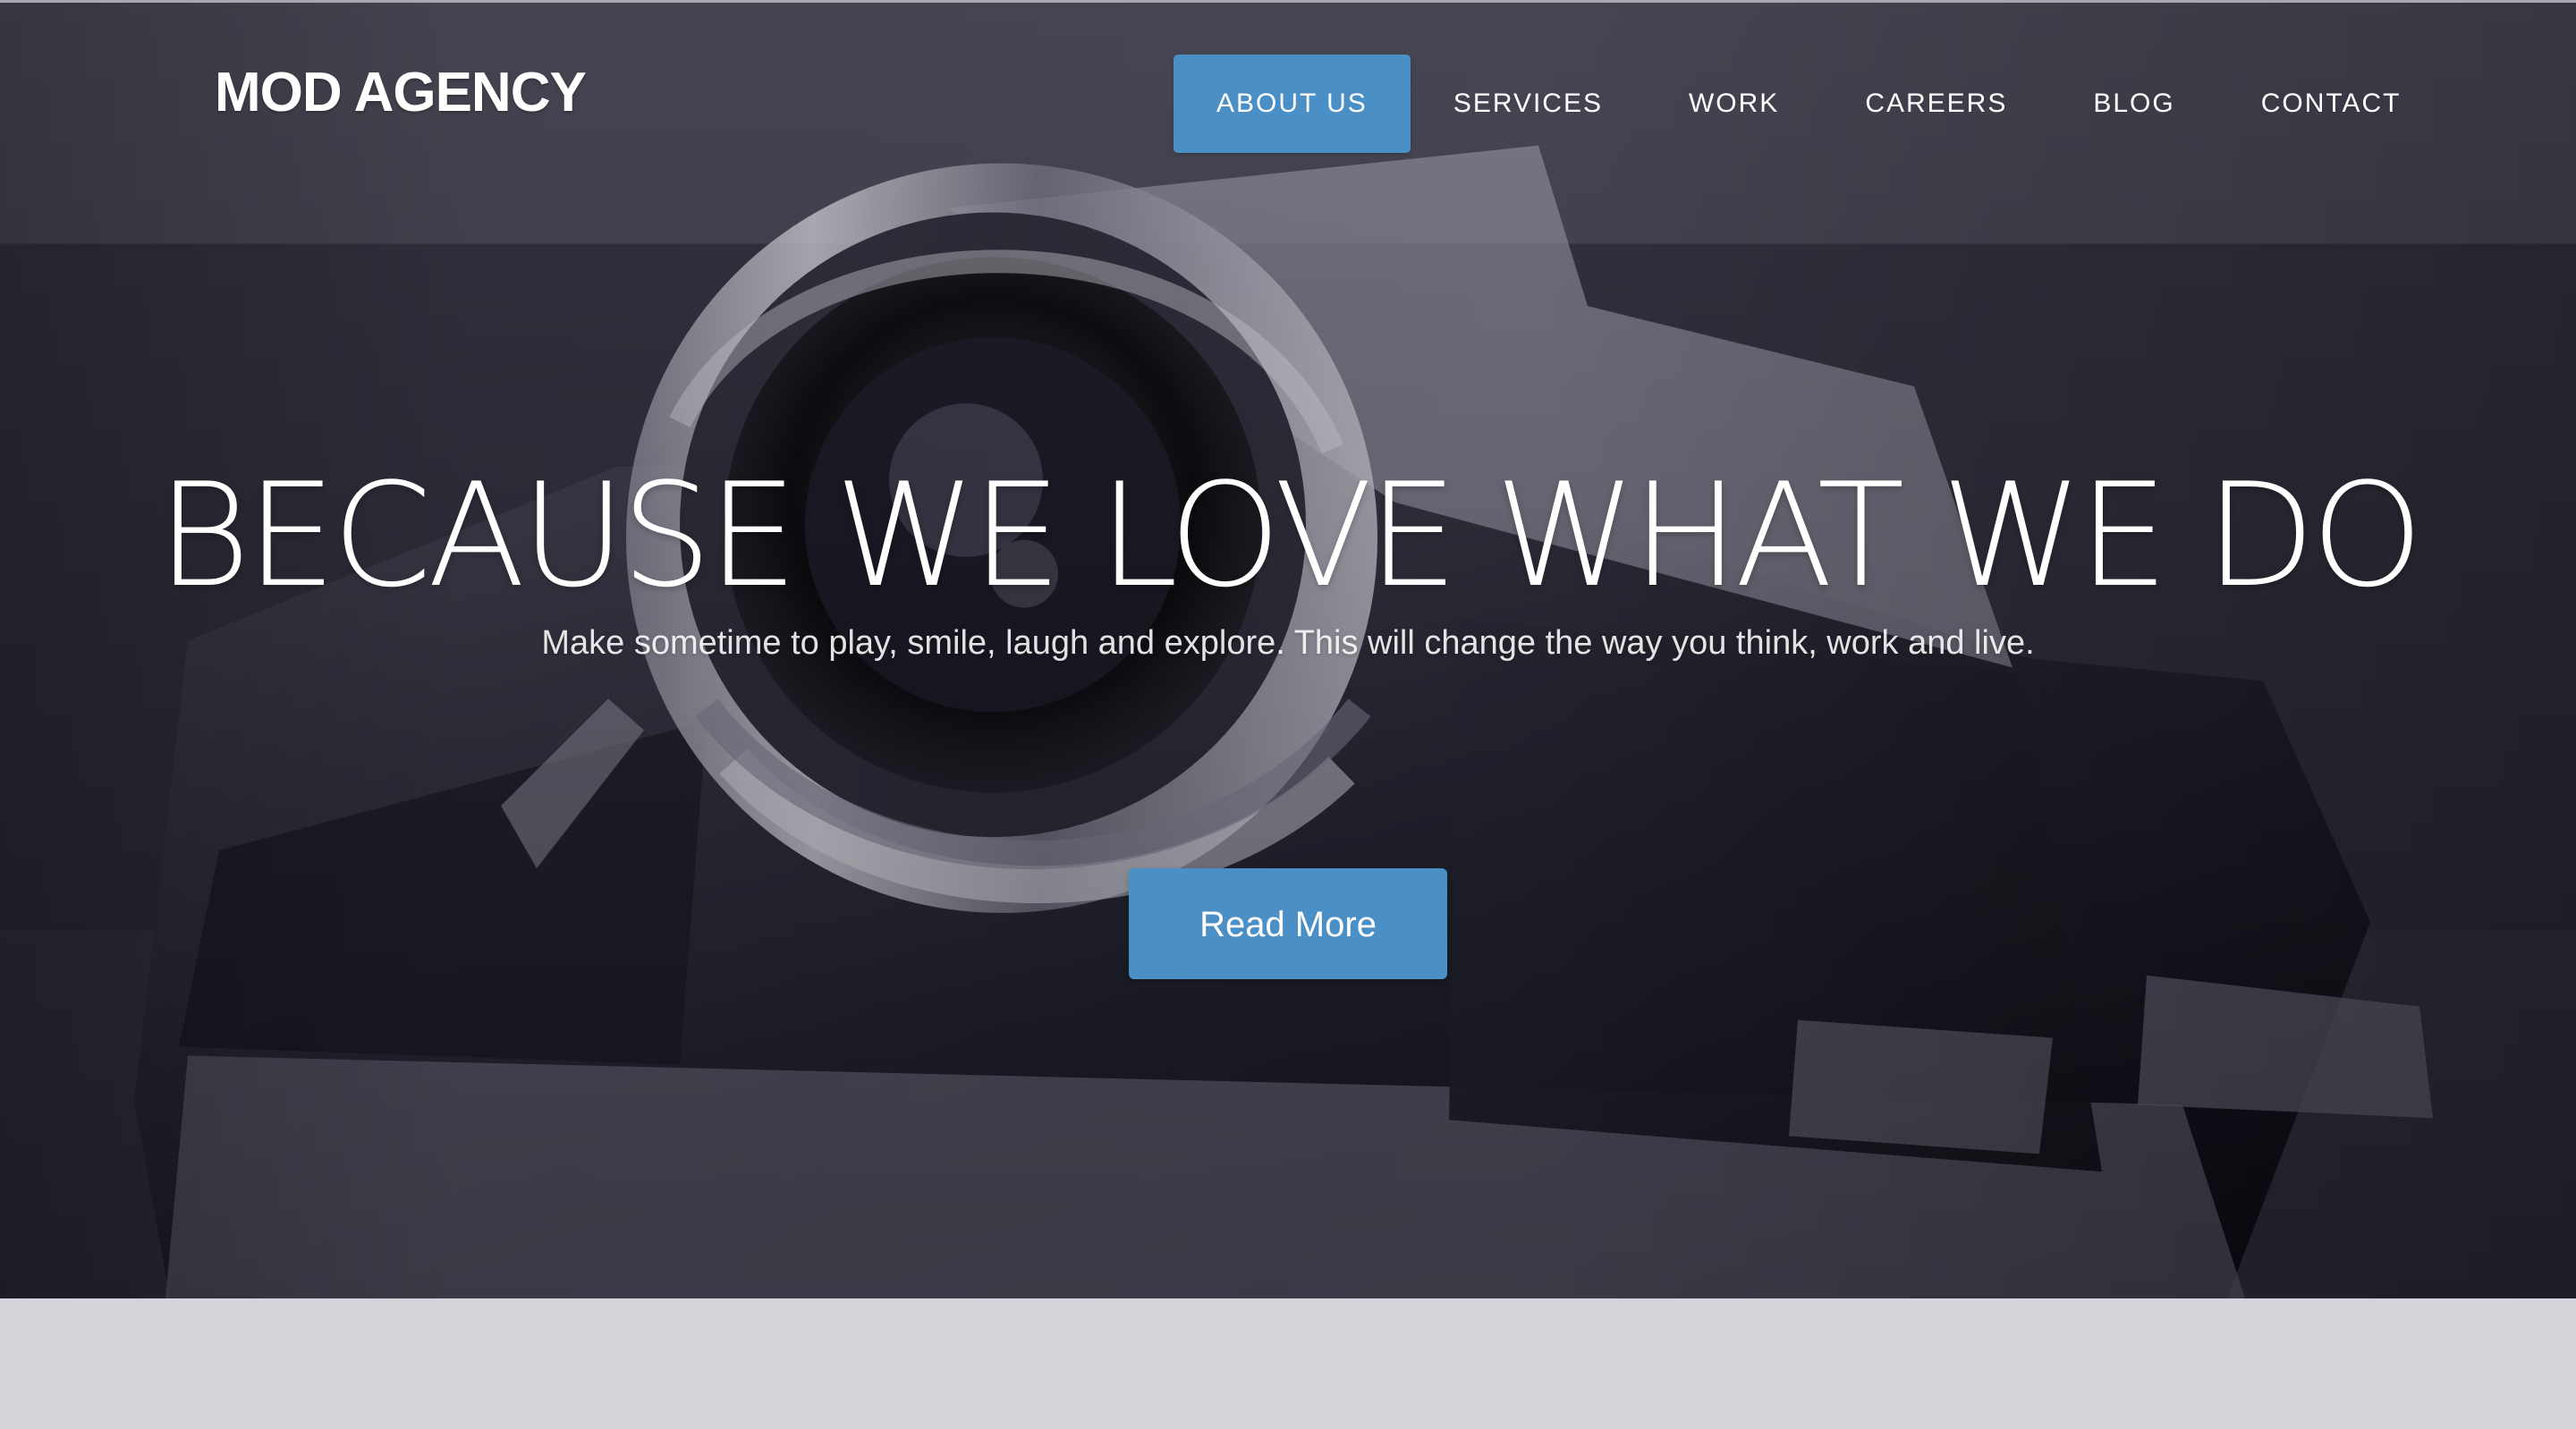 The width and height of the screenshot is (2576, 1429). What do you see at coordinates (1936, 104) in the screenshot?
I see `nav-item-careers: CAREERS` at bounding box center [1936, 104].